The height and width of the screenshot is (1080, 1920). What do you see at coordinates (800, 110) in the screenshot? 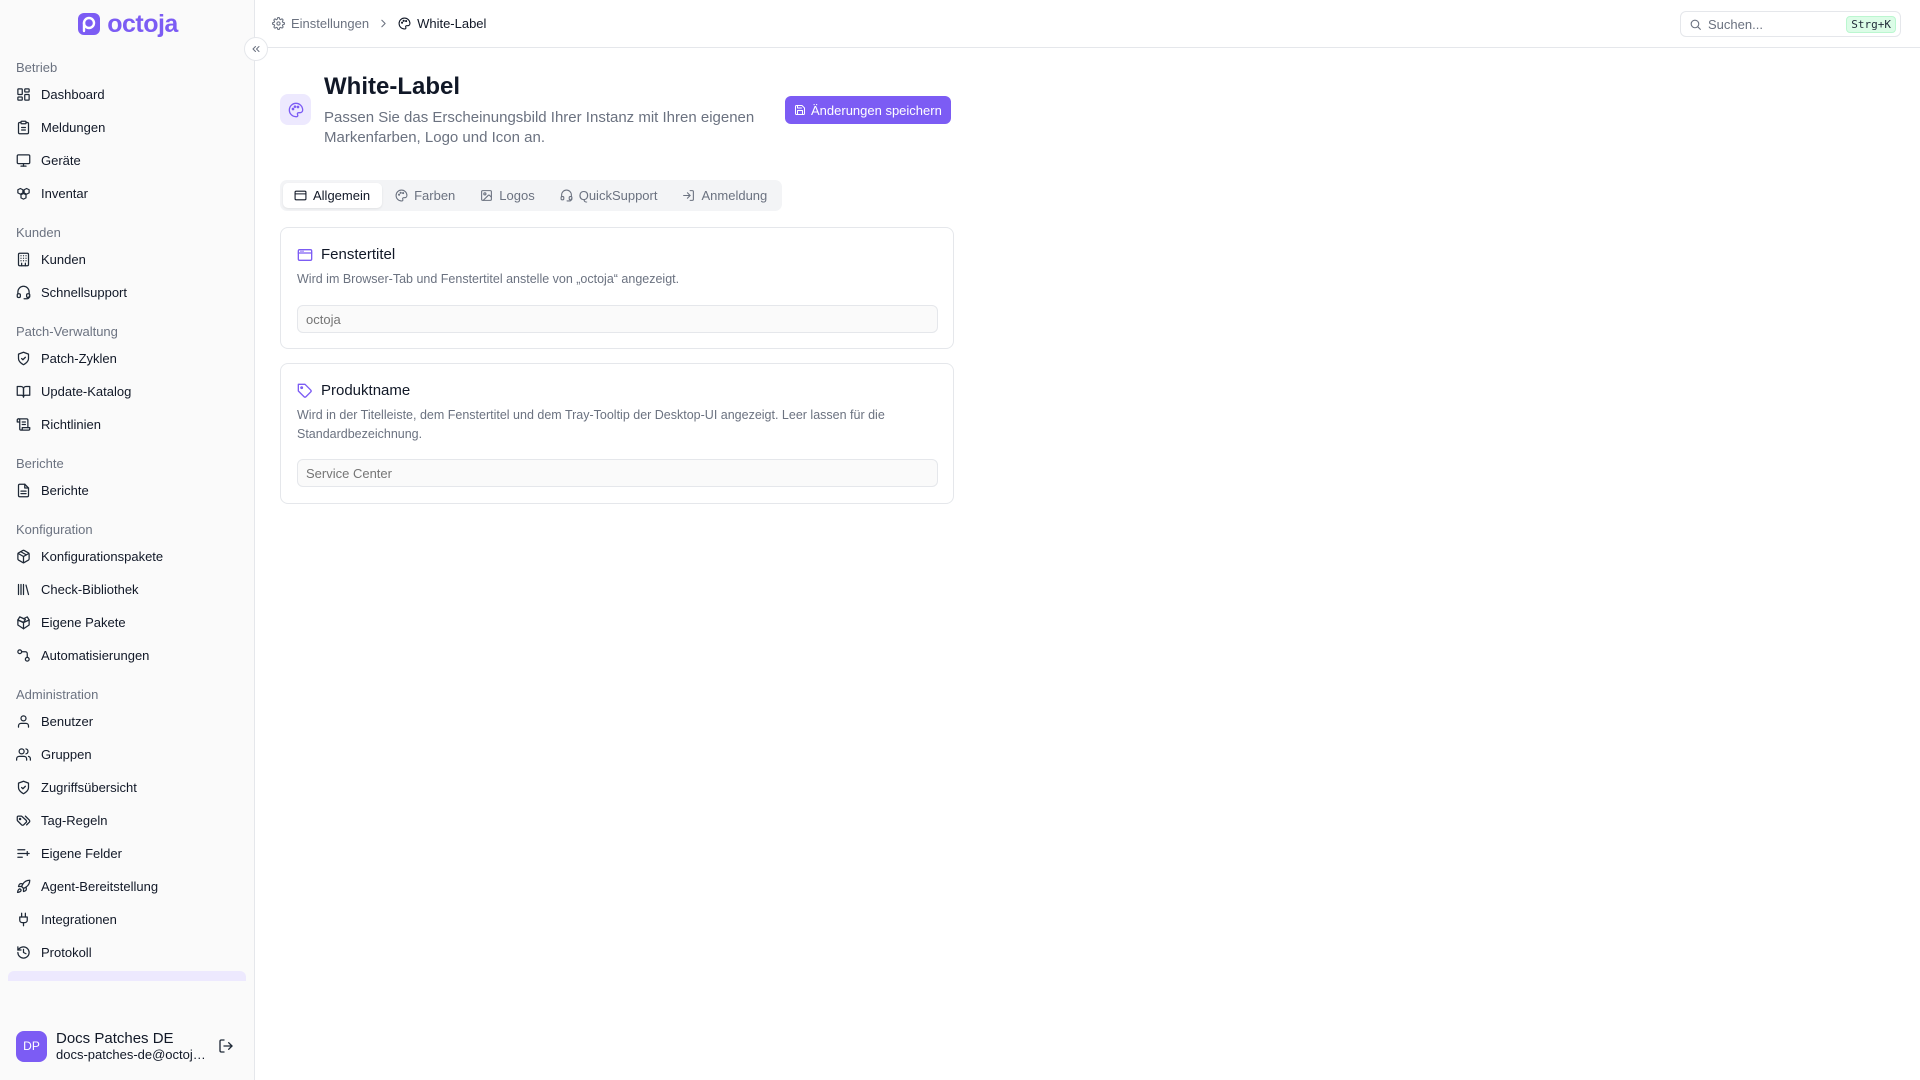
I see `save-icon` at bounding box center [800, 110].